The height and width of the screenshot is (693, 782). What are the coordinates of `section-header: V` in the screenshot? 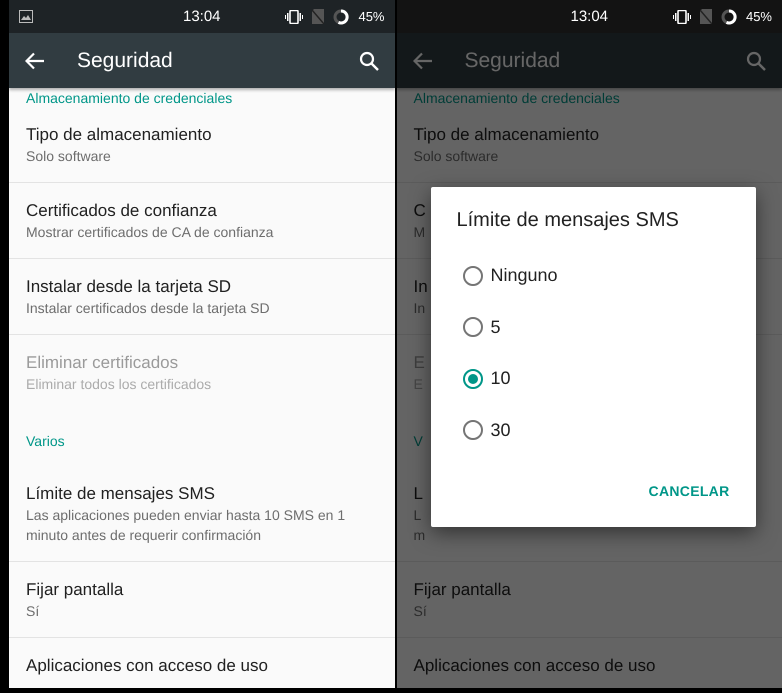 It's located at (418, 441).